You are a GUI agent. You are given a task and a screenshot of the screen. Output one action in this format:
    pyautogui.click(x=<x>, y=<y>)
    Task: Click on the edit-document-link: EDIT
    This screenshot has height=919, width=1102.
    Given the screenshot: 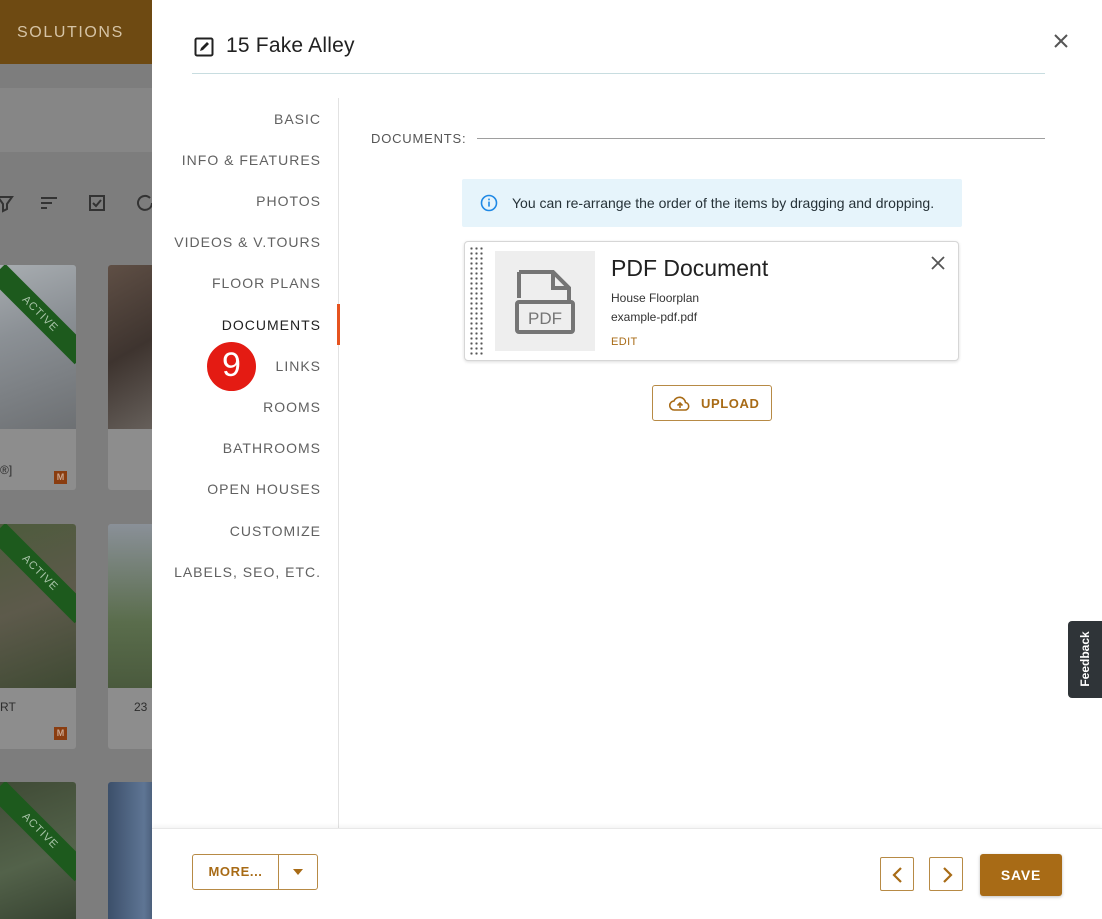 What is the action you would take?
    pyautogui.click(x=624, y=342)
    